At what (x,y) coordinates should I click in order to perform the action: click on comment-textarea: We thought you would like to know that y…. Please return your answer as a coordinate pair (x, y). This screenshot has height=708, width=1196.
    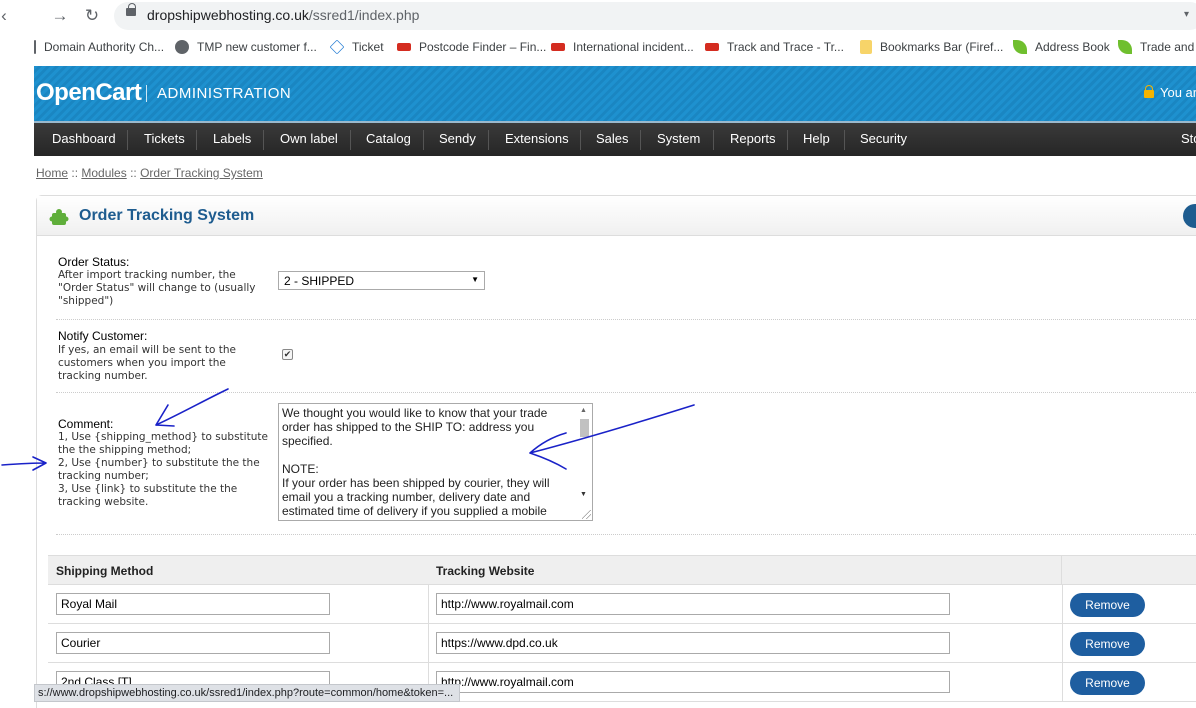
    Looking at the image, I should click on (435, 462).